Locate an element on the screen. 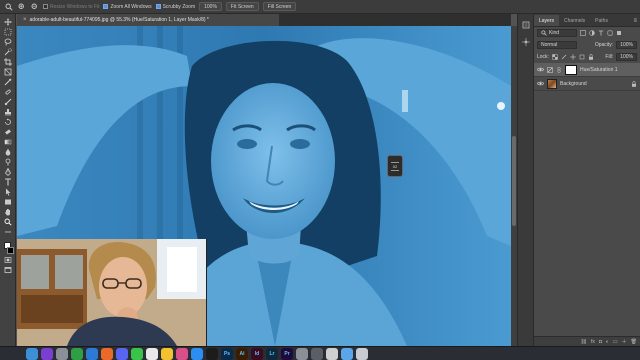  lock-position-icon is located at coordinates (573, 57).